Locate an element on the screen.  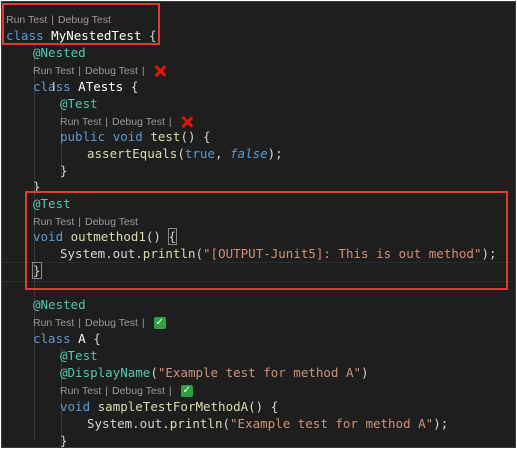
code-line-test-method: public void test() { is located at coordinates (135, 137).